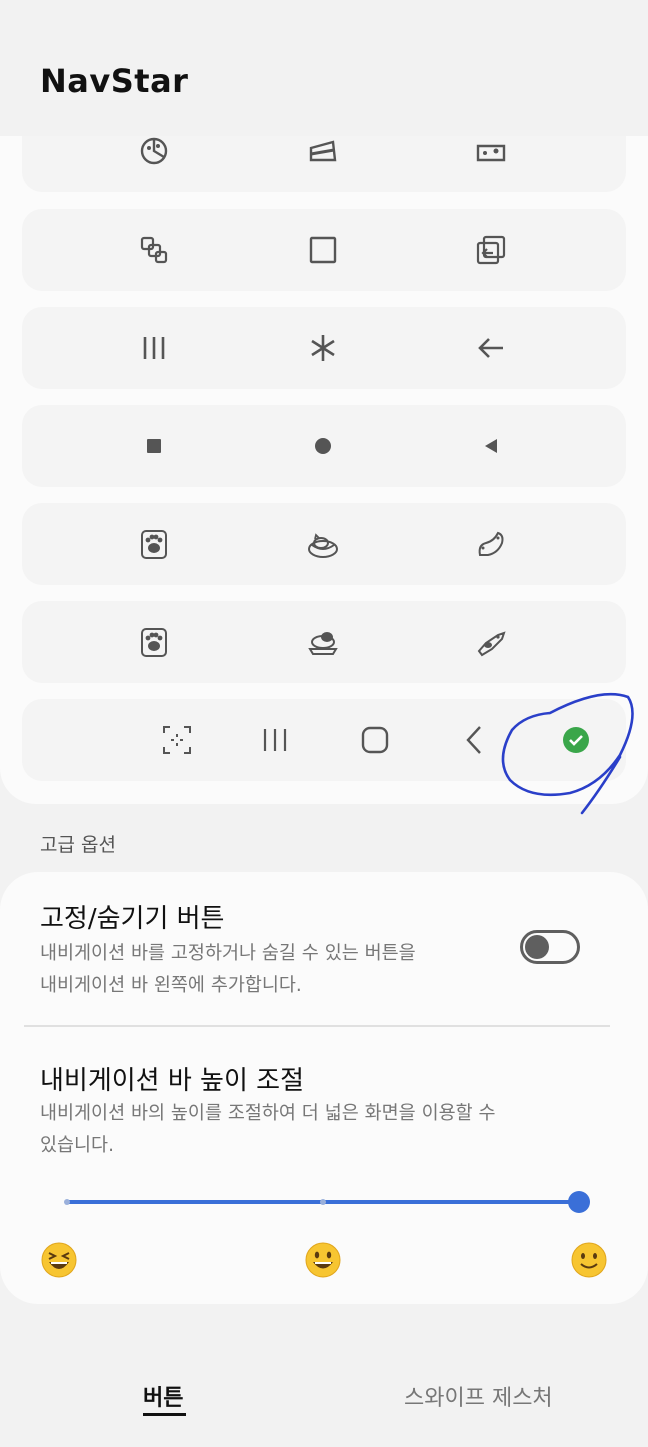 Image resolution: width=648 pixels, height=1447 pixels. I want to click on nav-style-option-dogs, so click(324, 642).